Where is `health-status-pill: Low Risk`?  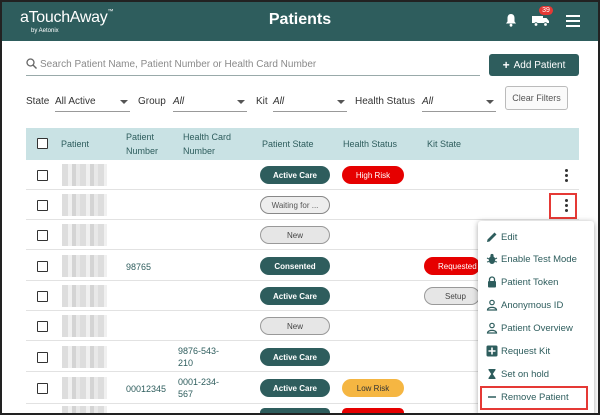 health-status-pill: Low Risk is located at coordinates (373, 388).